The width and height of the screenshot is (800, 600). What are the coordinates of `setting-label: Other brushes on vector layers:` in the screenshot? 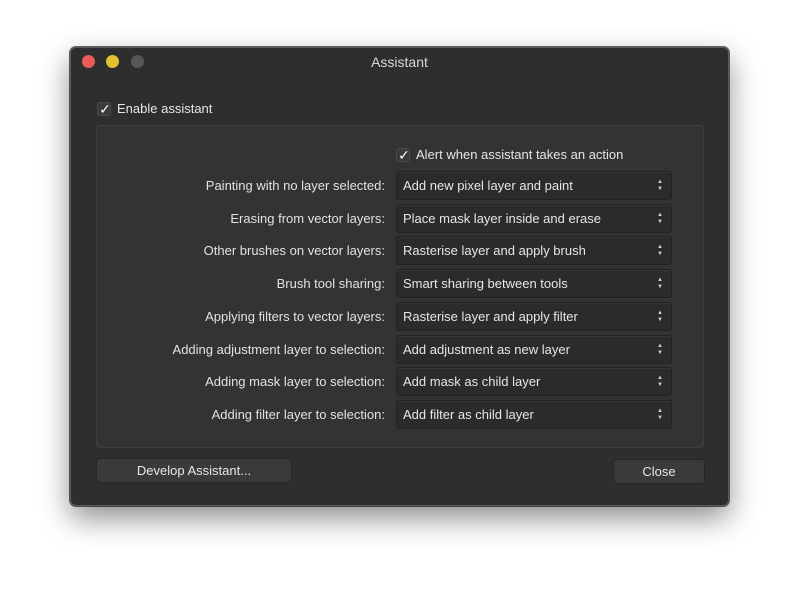 It's located at (294, 250).